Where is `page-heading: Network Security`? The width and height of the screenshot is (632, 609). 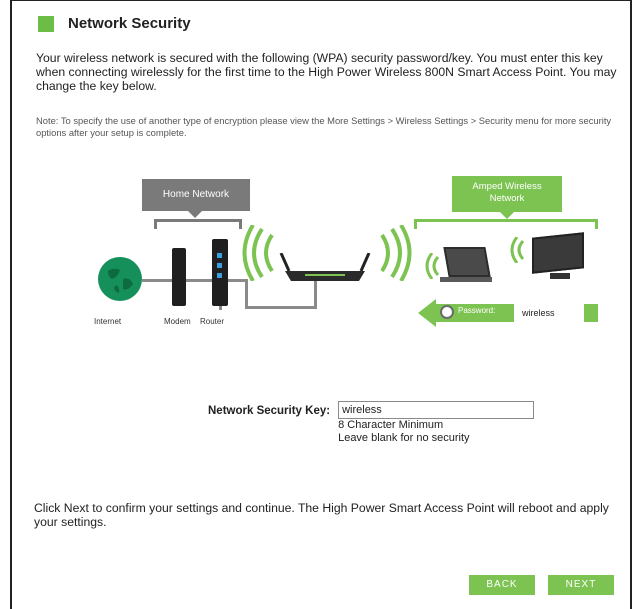
page-heading: Network Security is located at coordinates (114, 23).